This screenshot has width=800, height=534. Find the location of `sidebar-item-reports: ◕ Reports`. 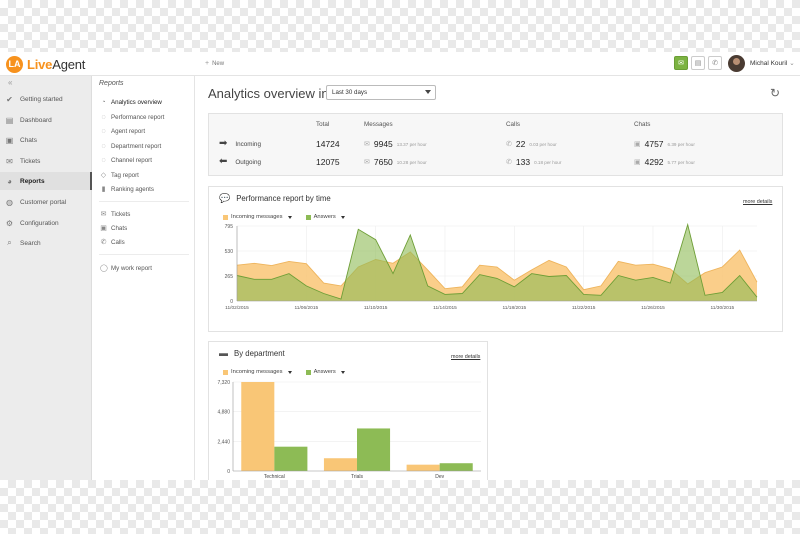

sidebar-item-reports: ◕ Reports is located at coordinates (46, 181).